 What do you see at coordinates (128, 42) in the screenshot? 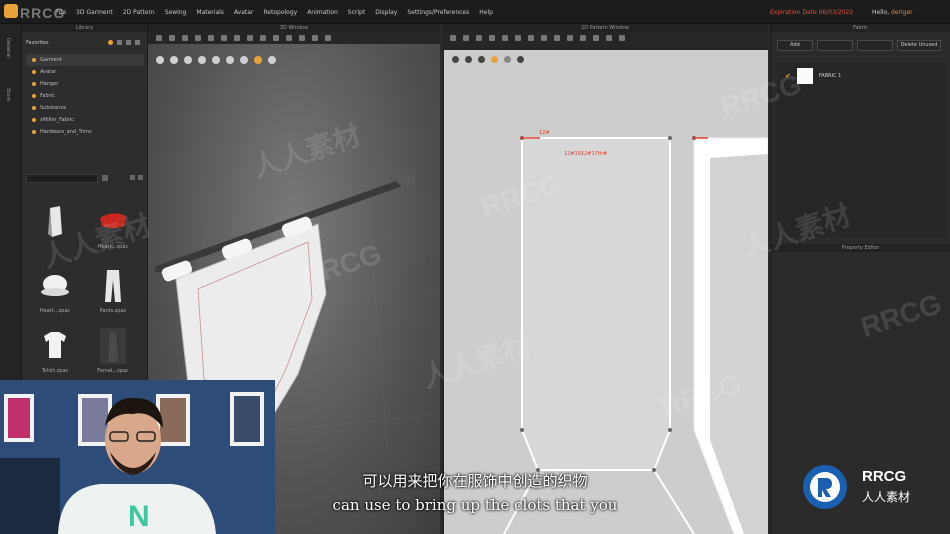
I see `upload-icon` at bounding box center [128, 42].